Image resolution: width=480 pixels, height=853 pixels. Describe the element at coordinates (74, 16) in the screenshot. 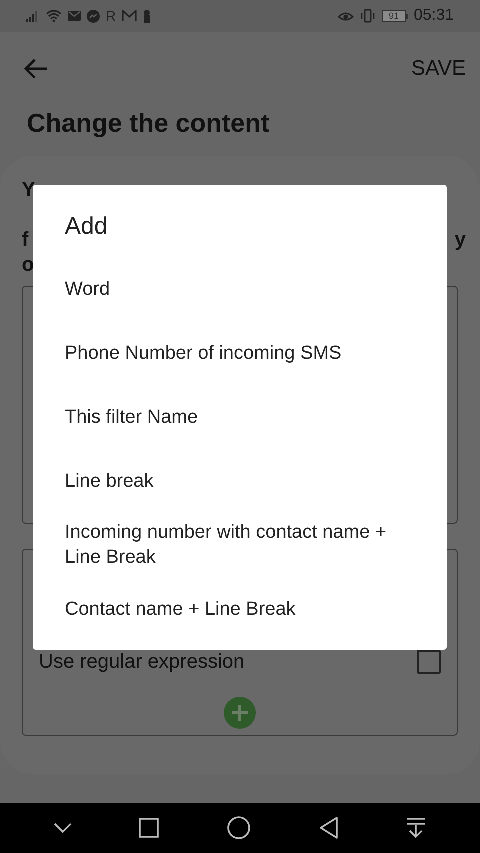

I see `mail-icon` at that location.